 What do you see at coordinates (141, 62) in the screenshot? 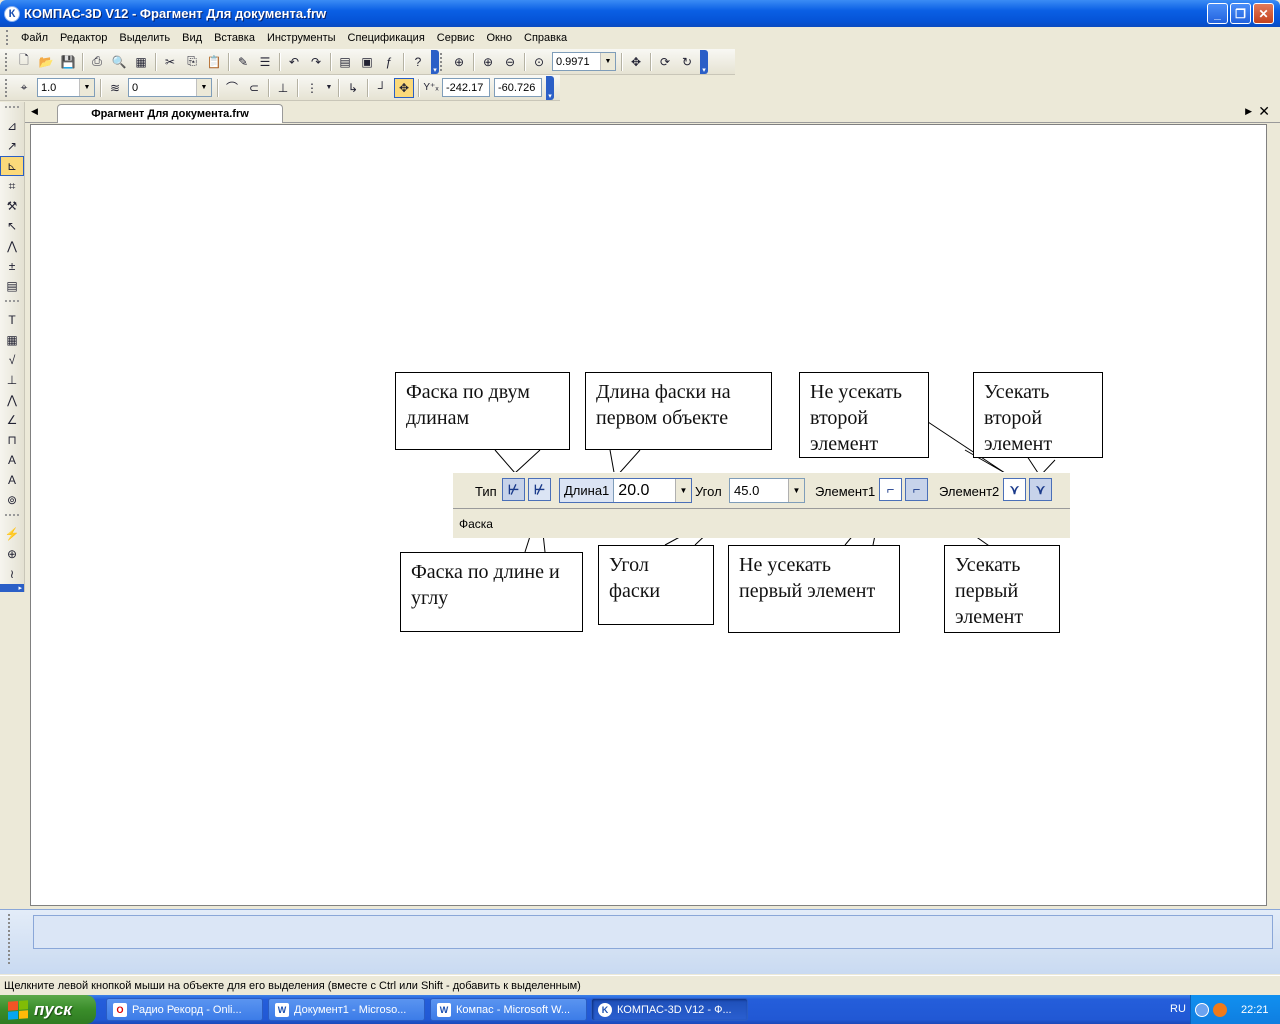
I see `export-icon: ▦` at bounding box center [141, 62].